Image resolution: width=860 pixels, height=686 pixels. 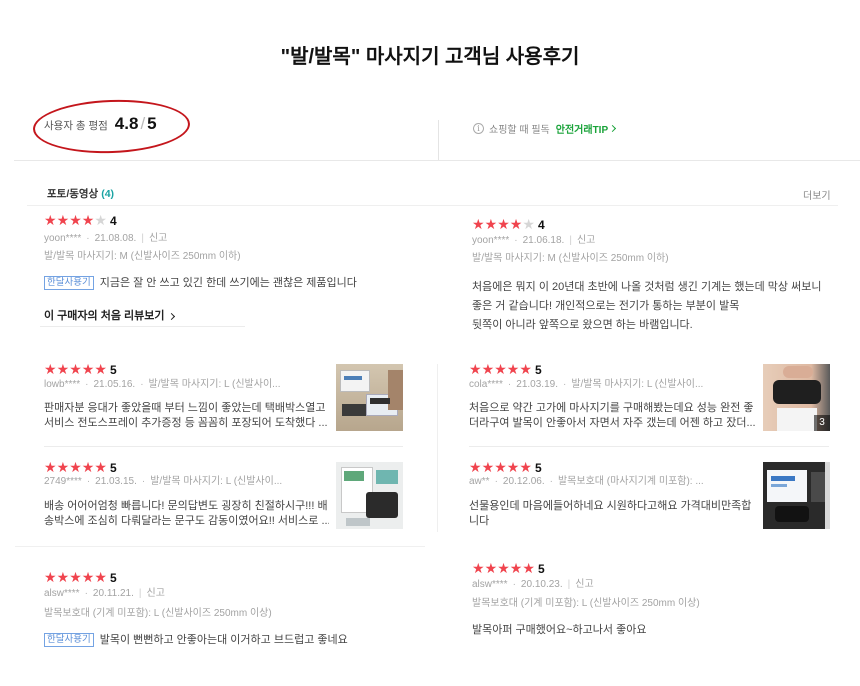 What do you see at coordinates (69, 640) in the screenshot?
I see `month-use-badge: 한달사용기` at bounding box center [69, 640].